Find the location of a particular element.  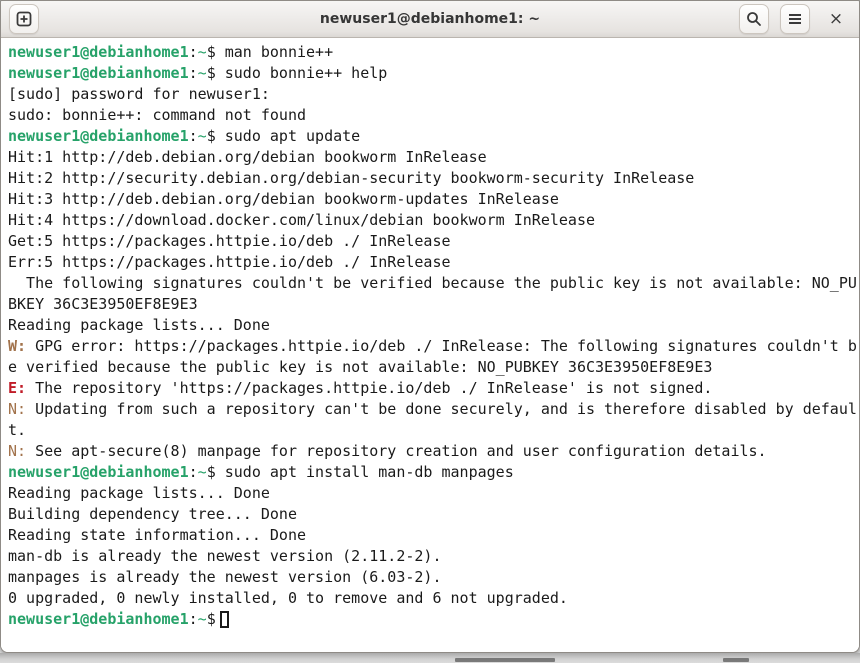

terminal-text: Building dependency tree... Done is located at coordinates (152, 514).